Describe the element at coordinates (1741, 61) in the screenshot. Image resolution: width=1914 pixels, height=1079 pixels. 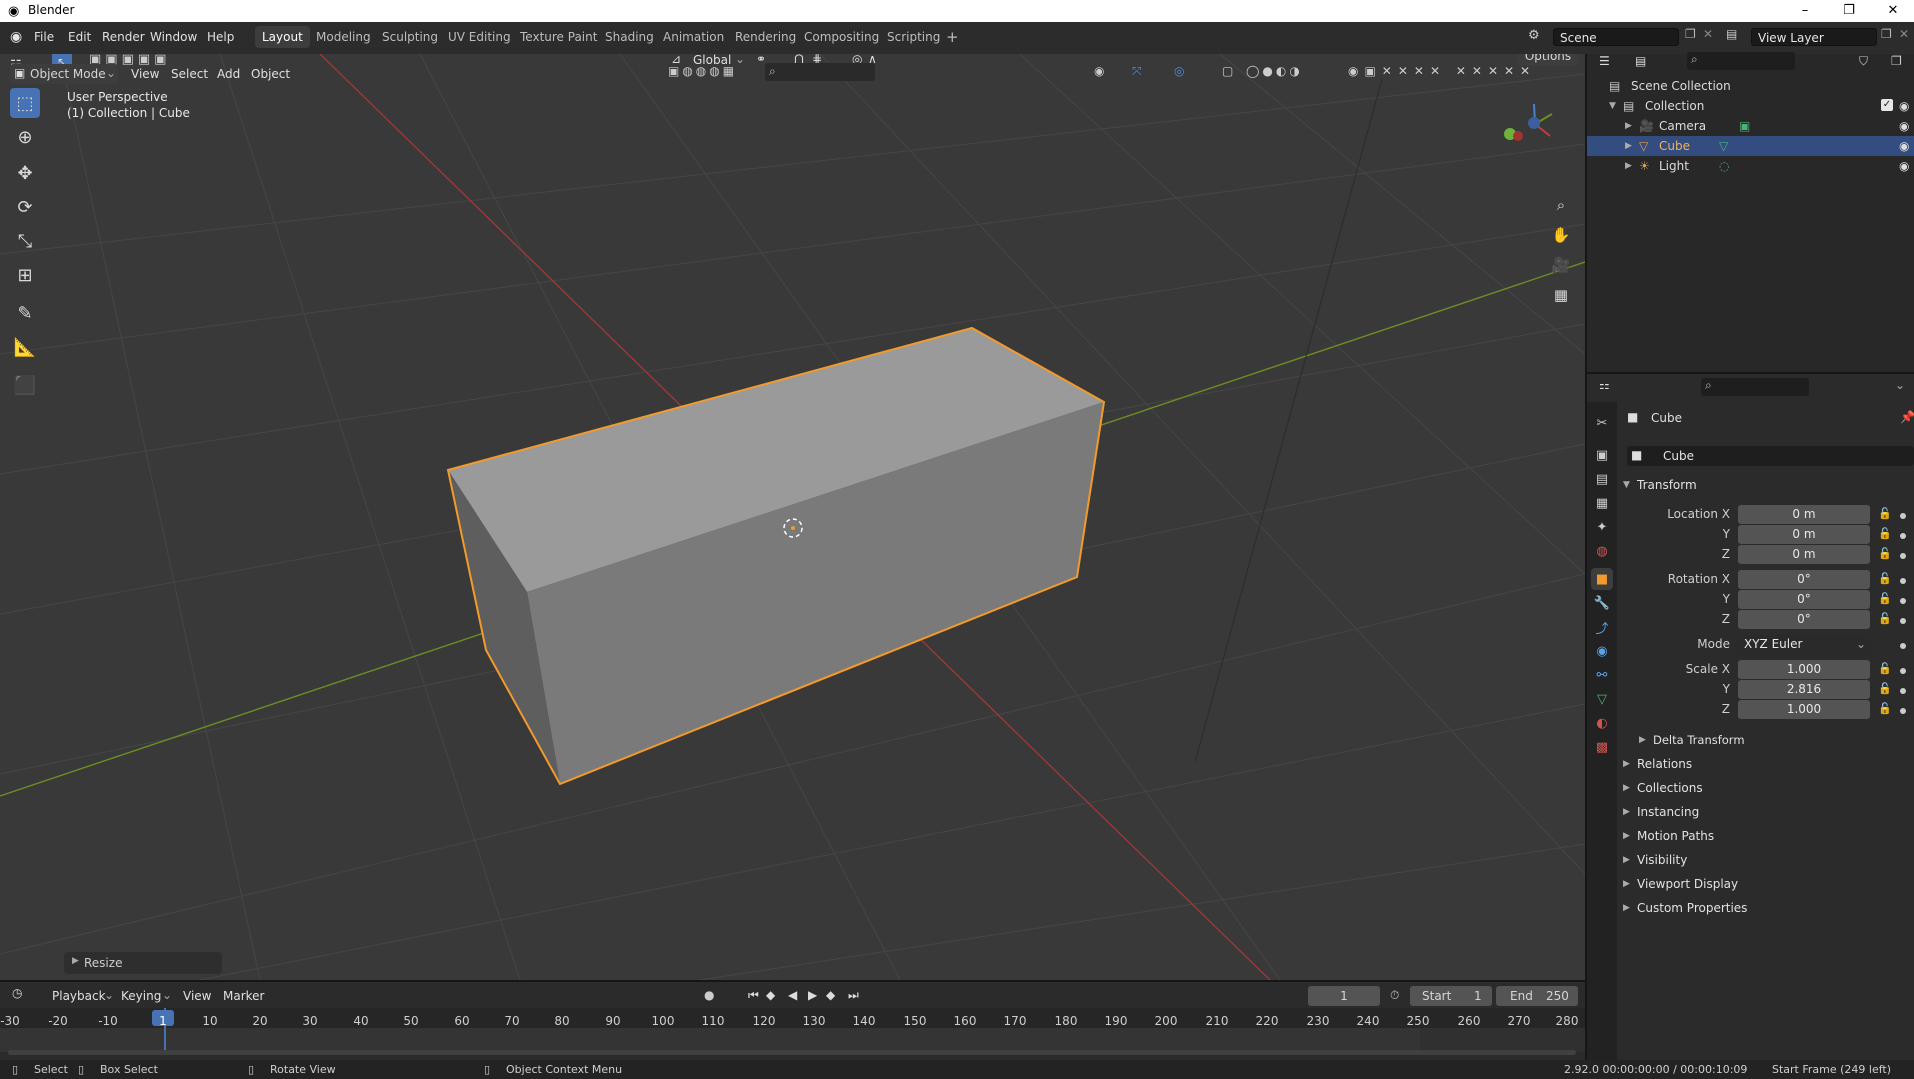
I see `outliner-search-input` at that location.